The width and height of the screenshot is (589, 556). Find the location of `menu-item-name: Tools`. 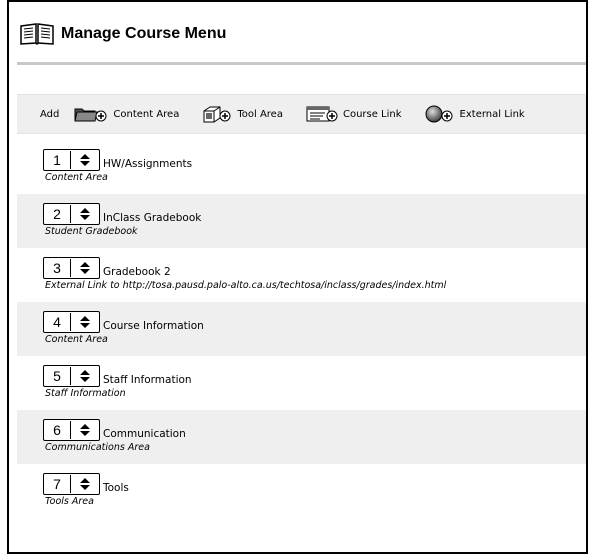

menu-item-name: Tools is located at coordinates (116, 488).